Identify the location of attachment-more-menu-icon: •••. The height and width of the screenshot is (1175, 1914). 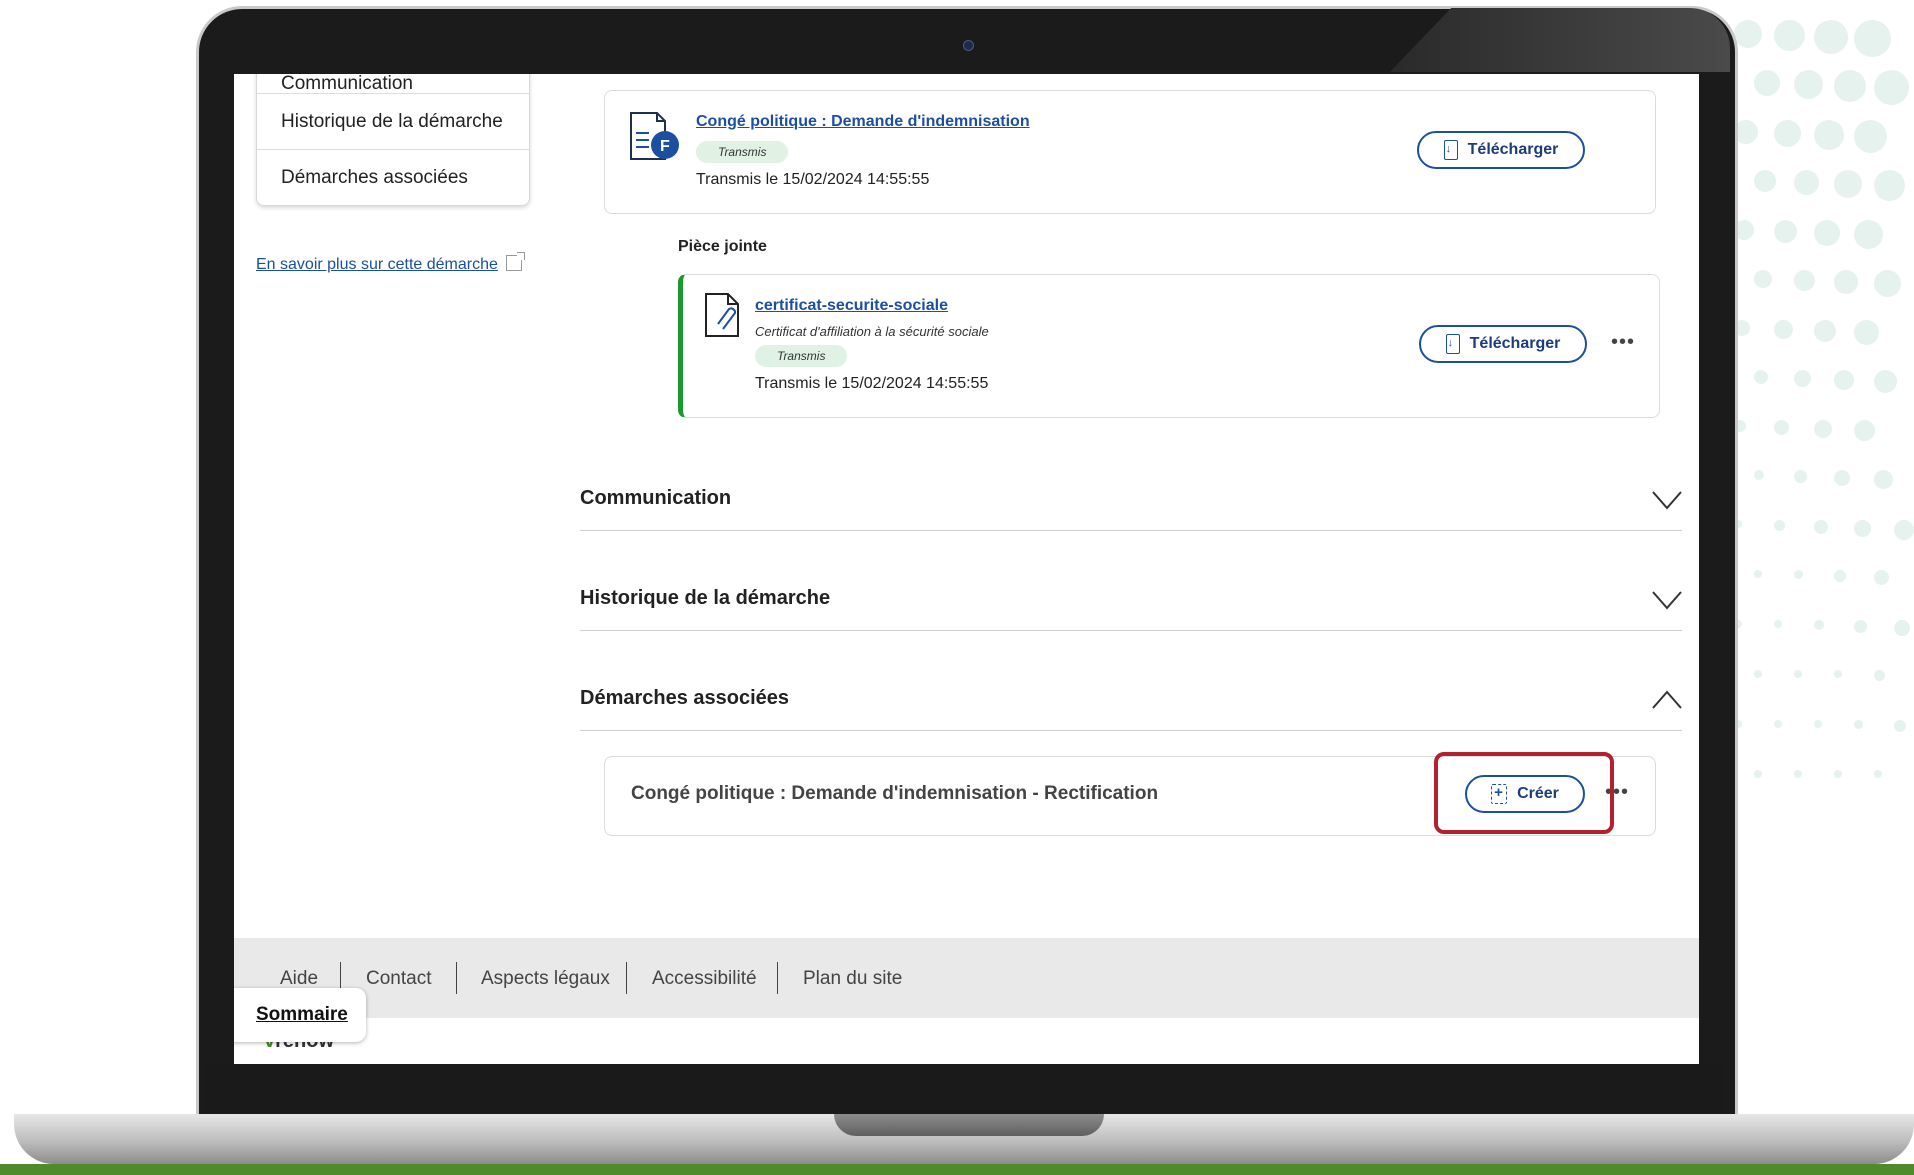
(1623, 342).